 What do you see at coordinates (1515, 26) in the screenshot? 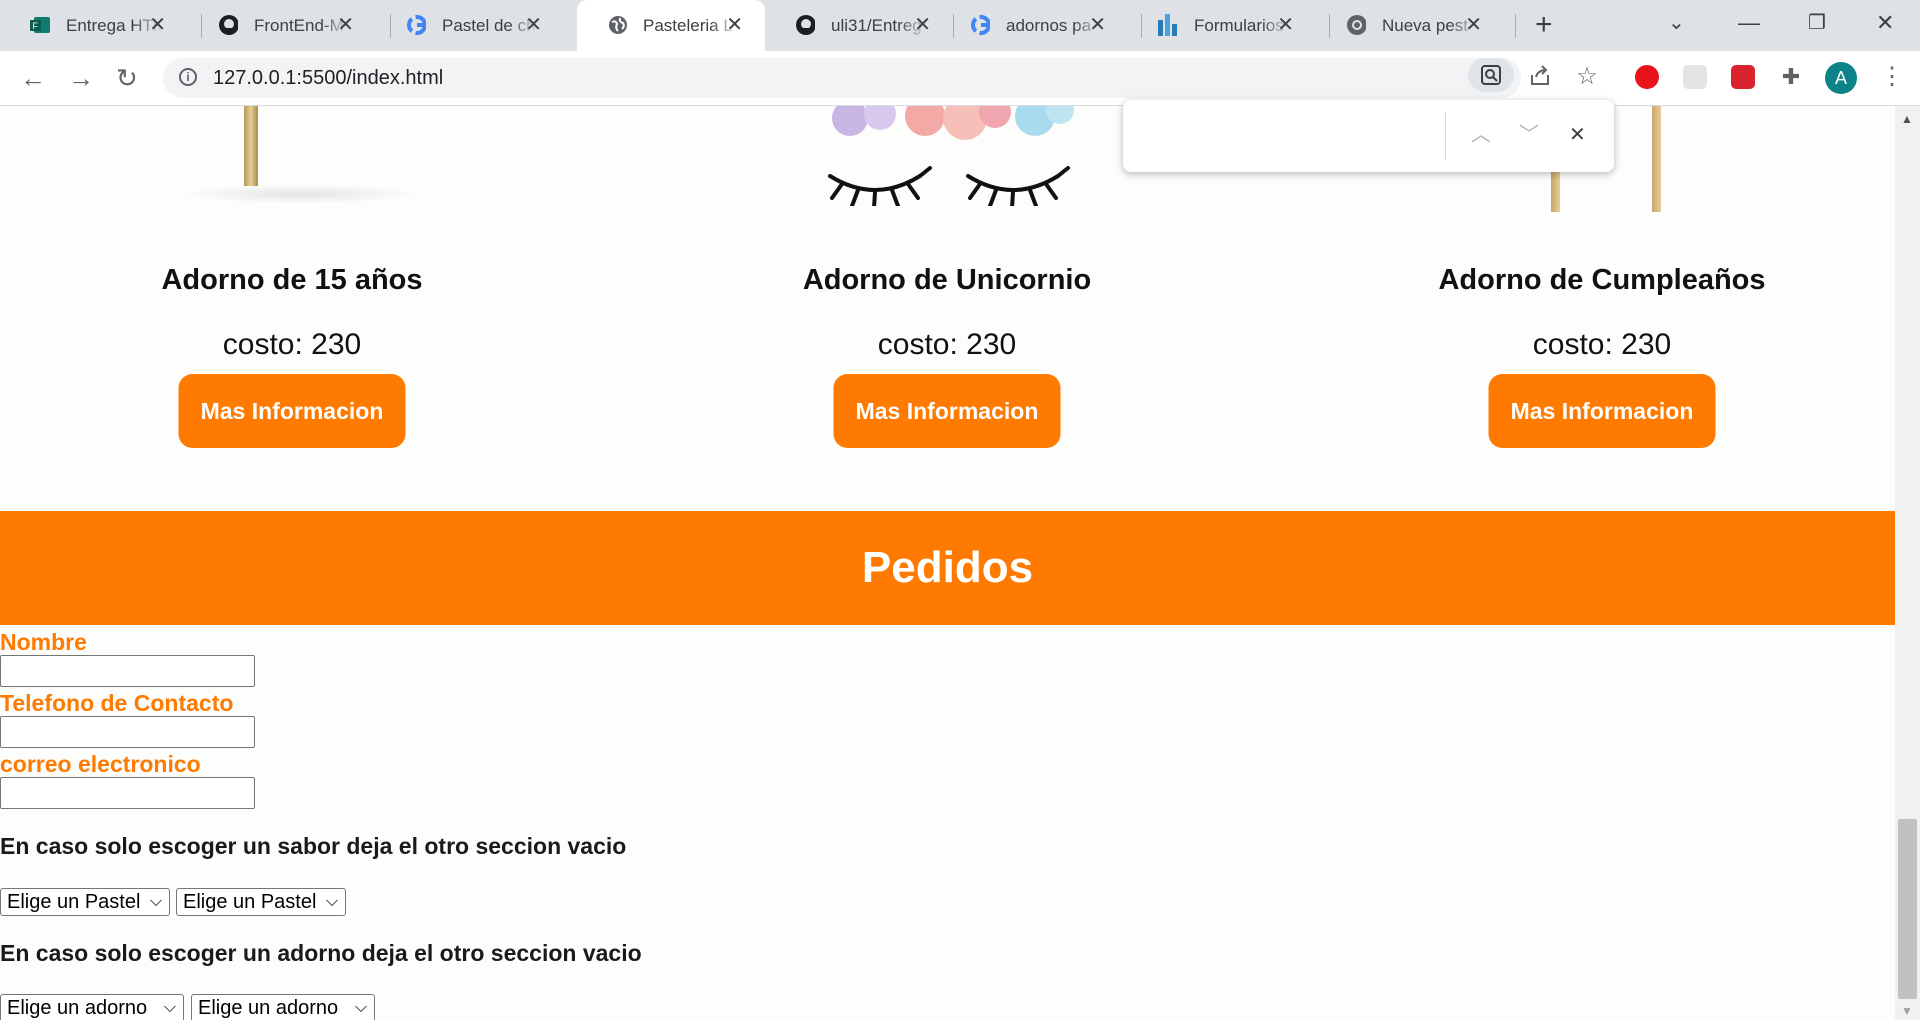
I see `tab-separator` at bounding box center [1515, 26].